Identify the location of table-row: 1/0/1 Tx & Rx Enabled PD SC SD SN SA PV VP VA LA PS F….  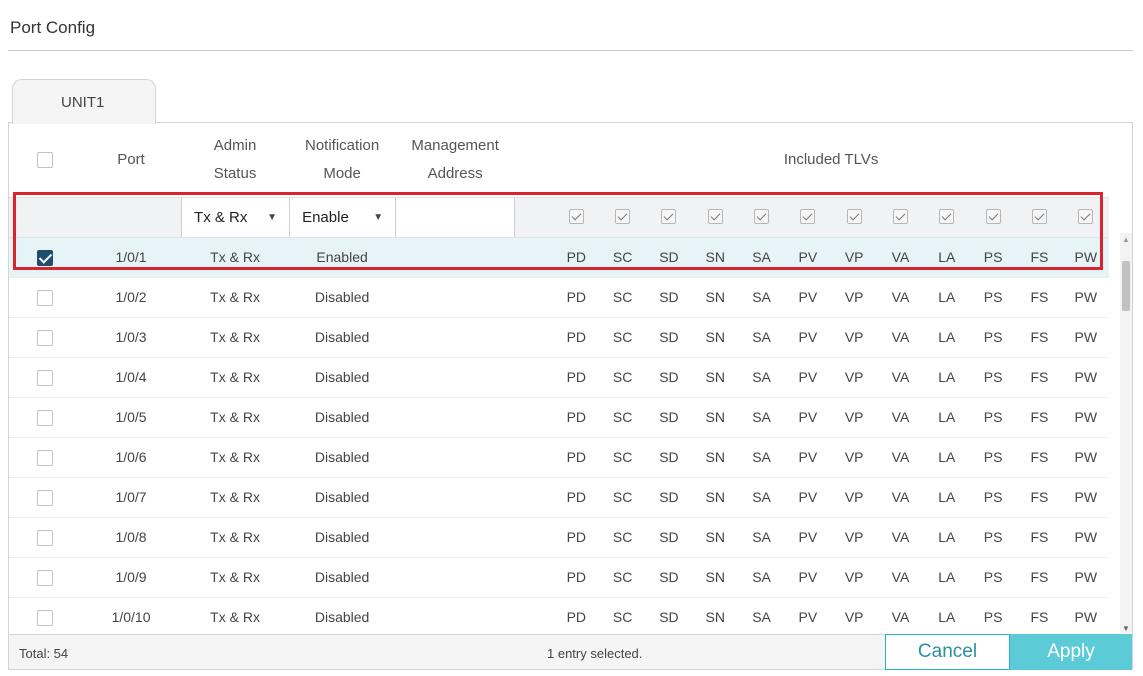
(559, 257).